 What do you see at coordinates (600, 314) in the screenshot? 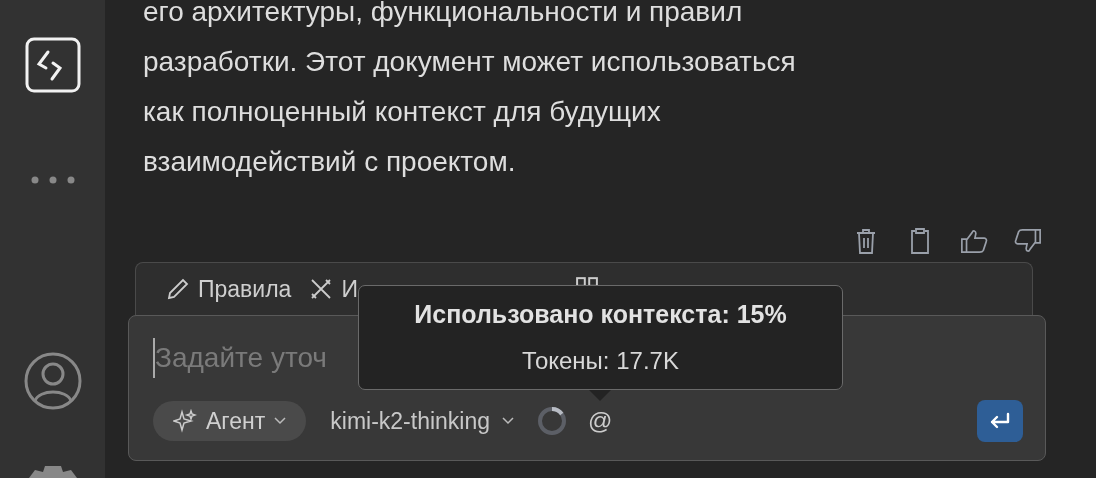
I see `tooltip-title: Использовано контекста: 15%` at bounding box center [600, 314].